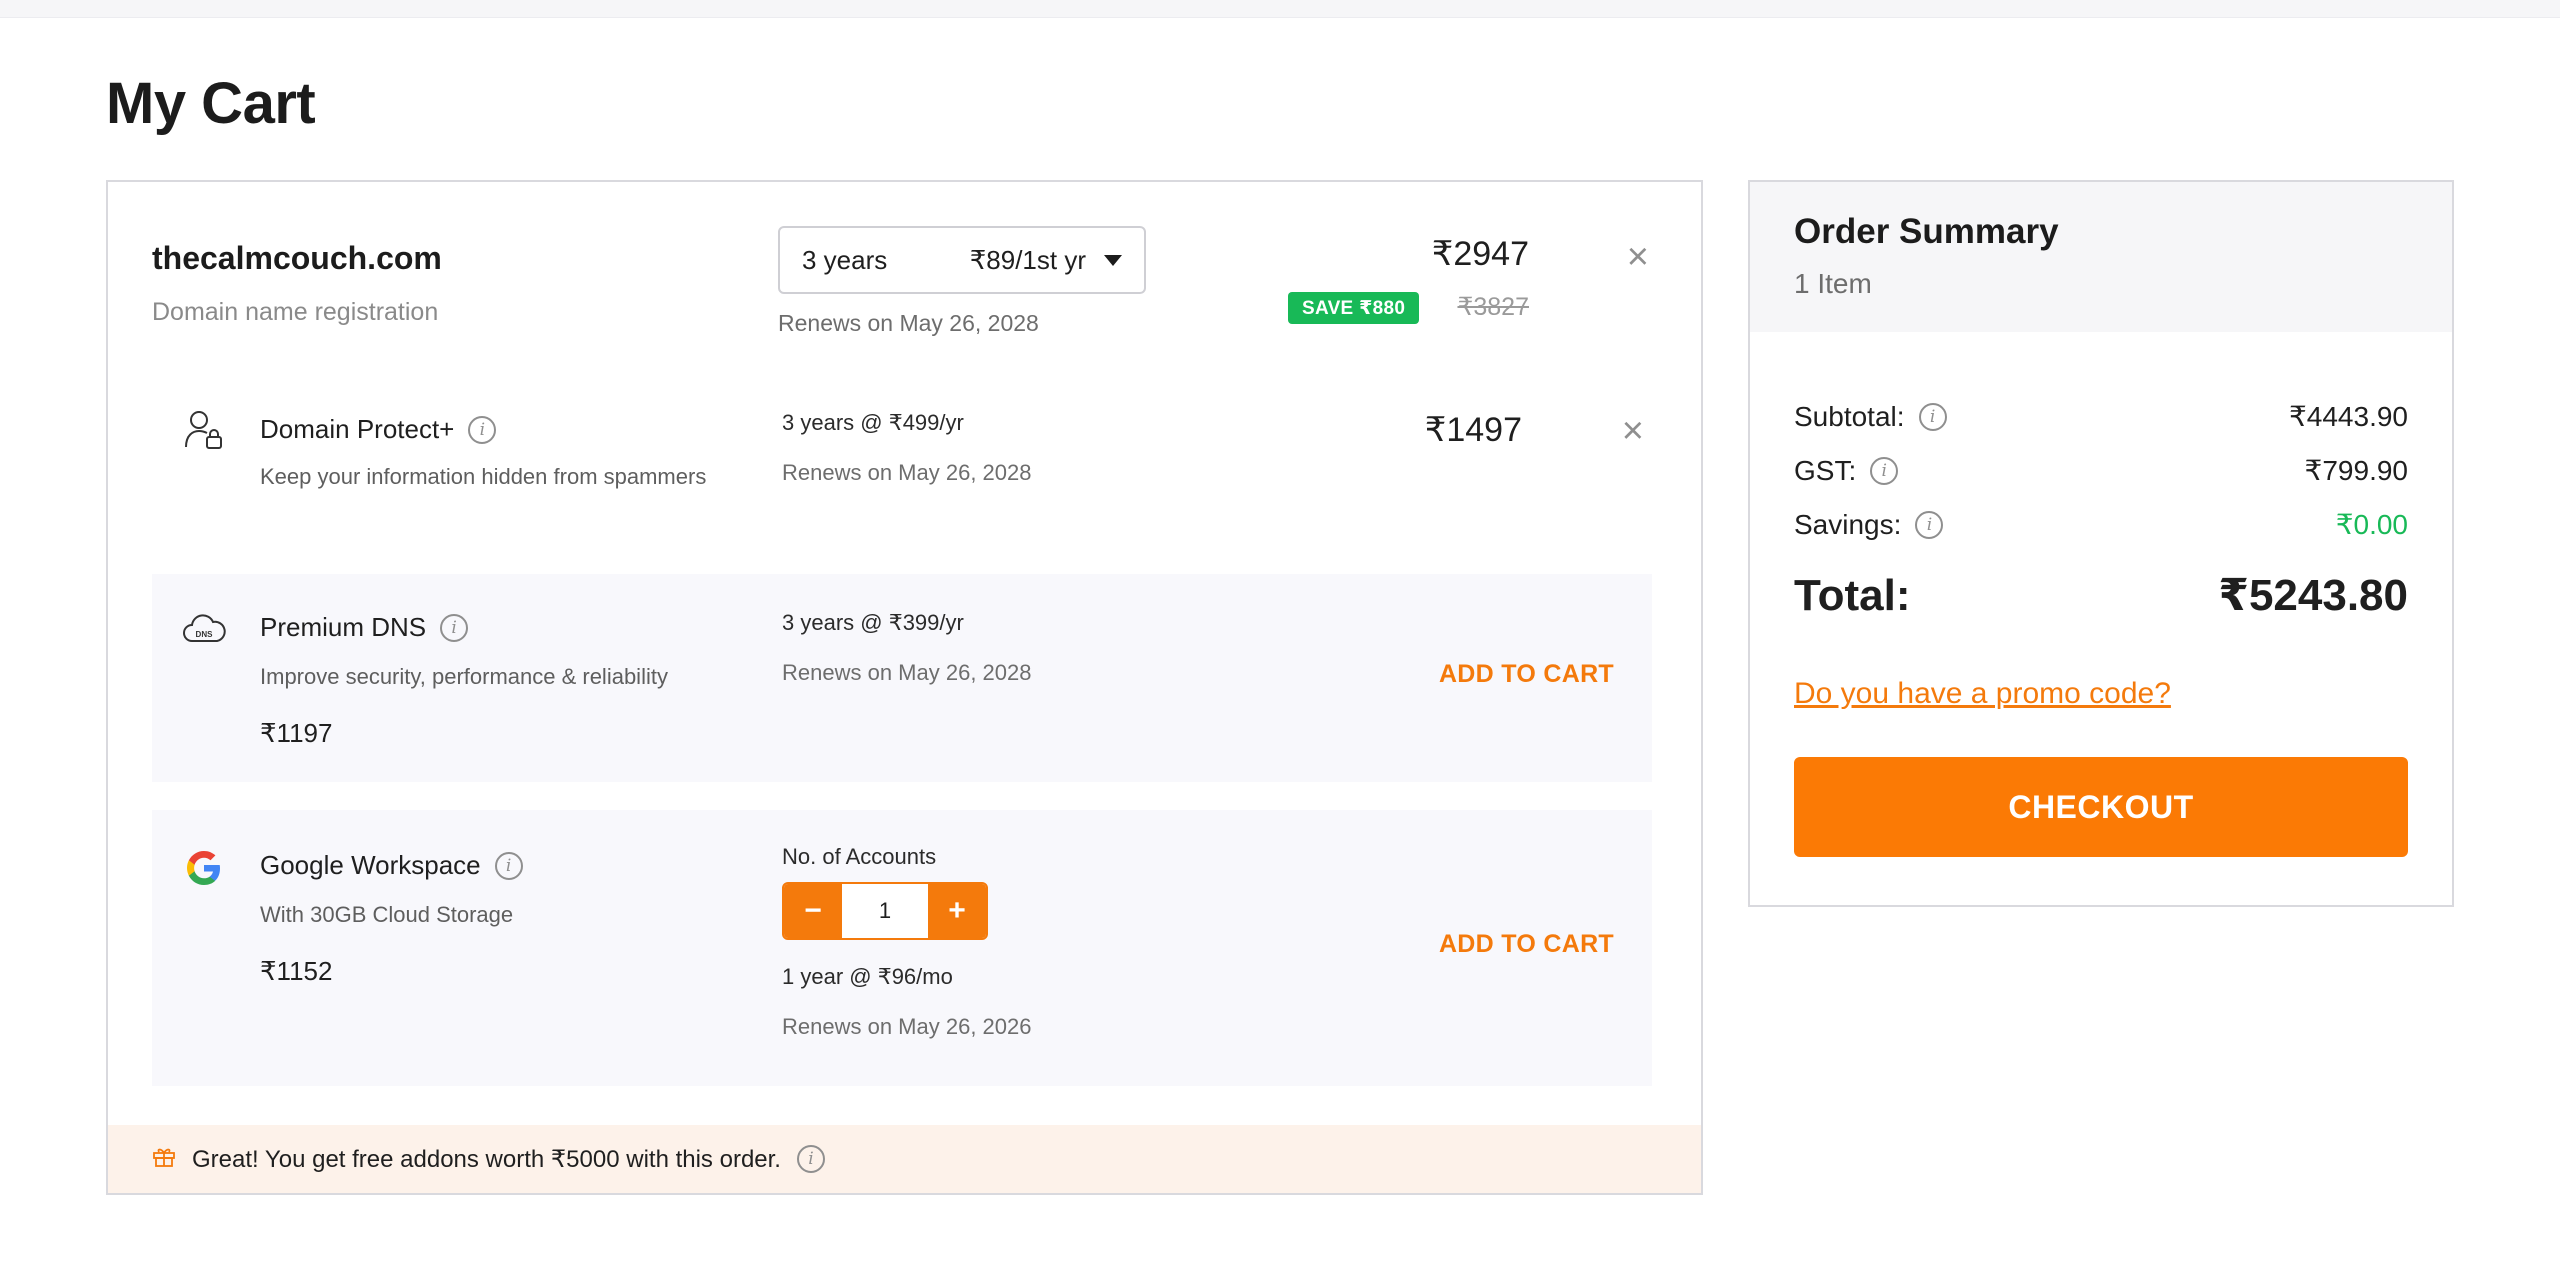 The width and height of the screenshot is (2560, 1280). I want to click on remove-addon-button: ×, so click(1633, 431).